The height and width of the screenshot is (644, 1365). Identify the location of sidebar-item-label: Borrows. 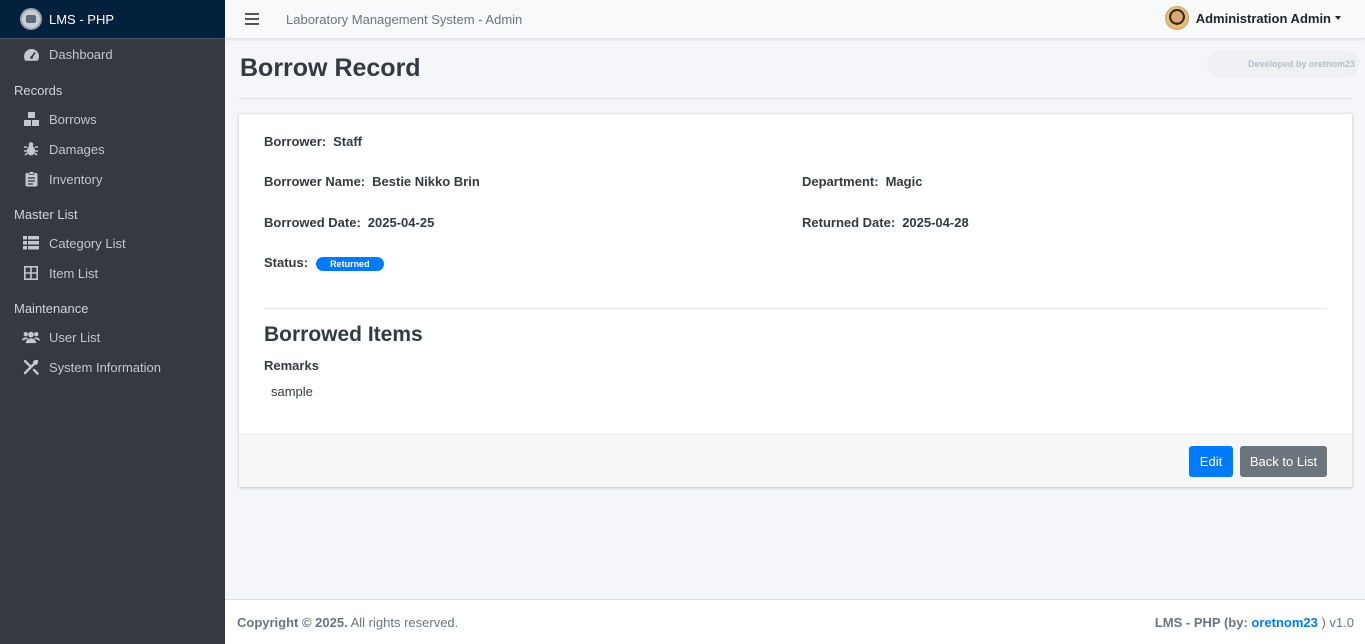
(73, 119).